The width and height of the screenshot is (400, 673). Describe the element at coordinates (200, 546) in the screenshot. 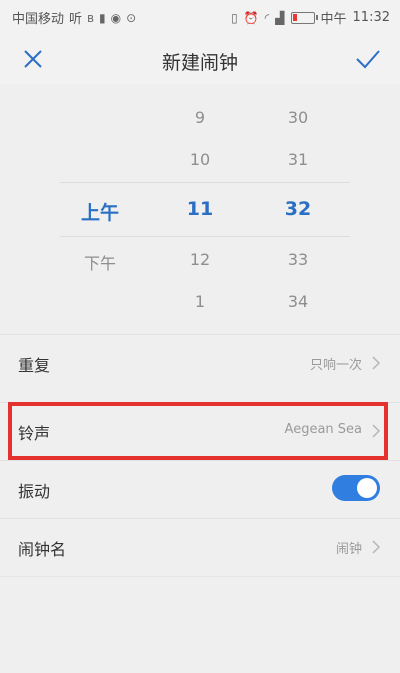

I see `alarm-name-row: 闹钟名 闹钟` at that location.